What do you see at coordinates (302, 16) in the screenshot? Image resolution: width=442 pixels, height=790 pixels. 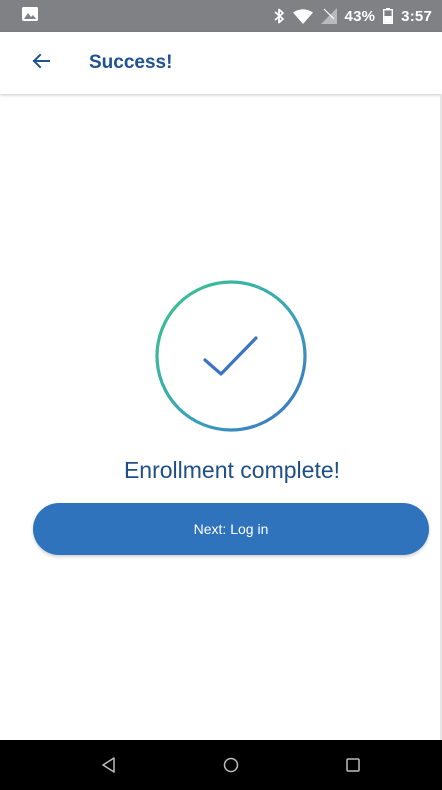 I see `wifi-icon` at bounding box center [302, 16].